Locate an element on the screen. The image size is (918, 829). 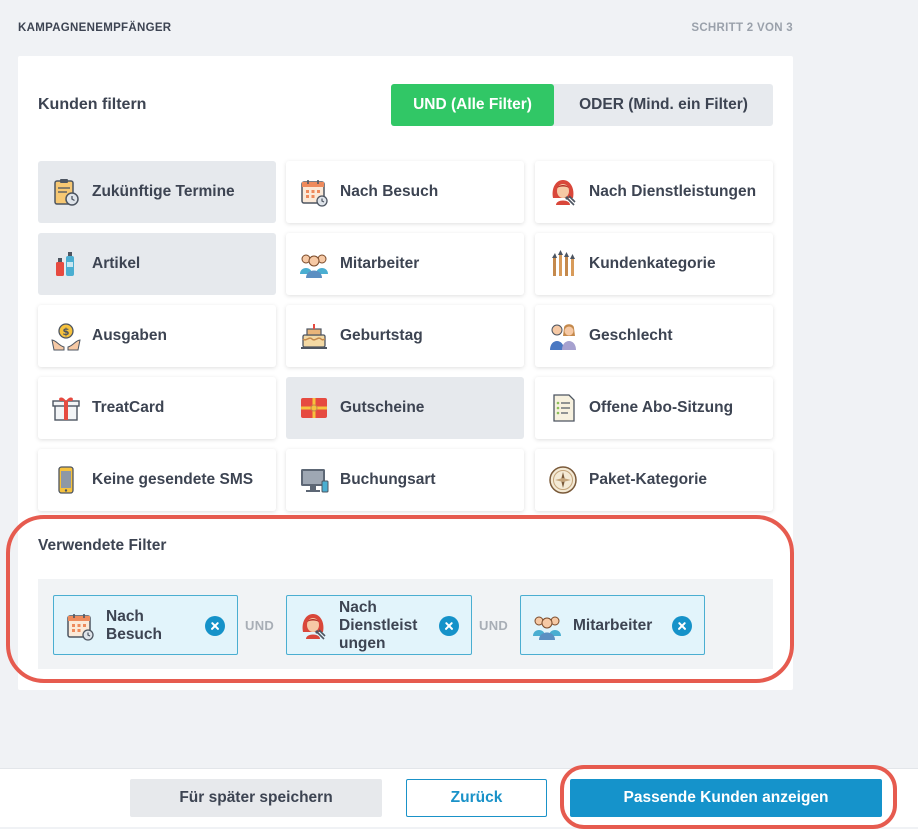
filter-tile-vouchers: Gutscheine is located at coordinates (405, 408).